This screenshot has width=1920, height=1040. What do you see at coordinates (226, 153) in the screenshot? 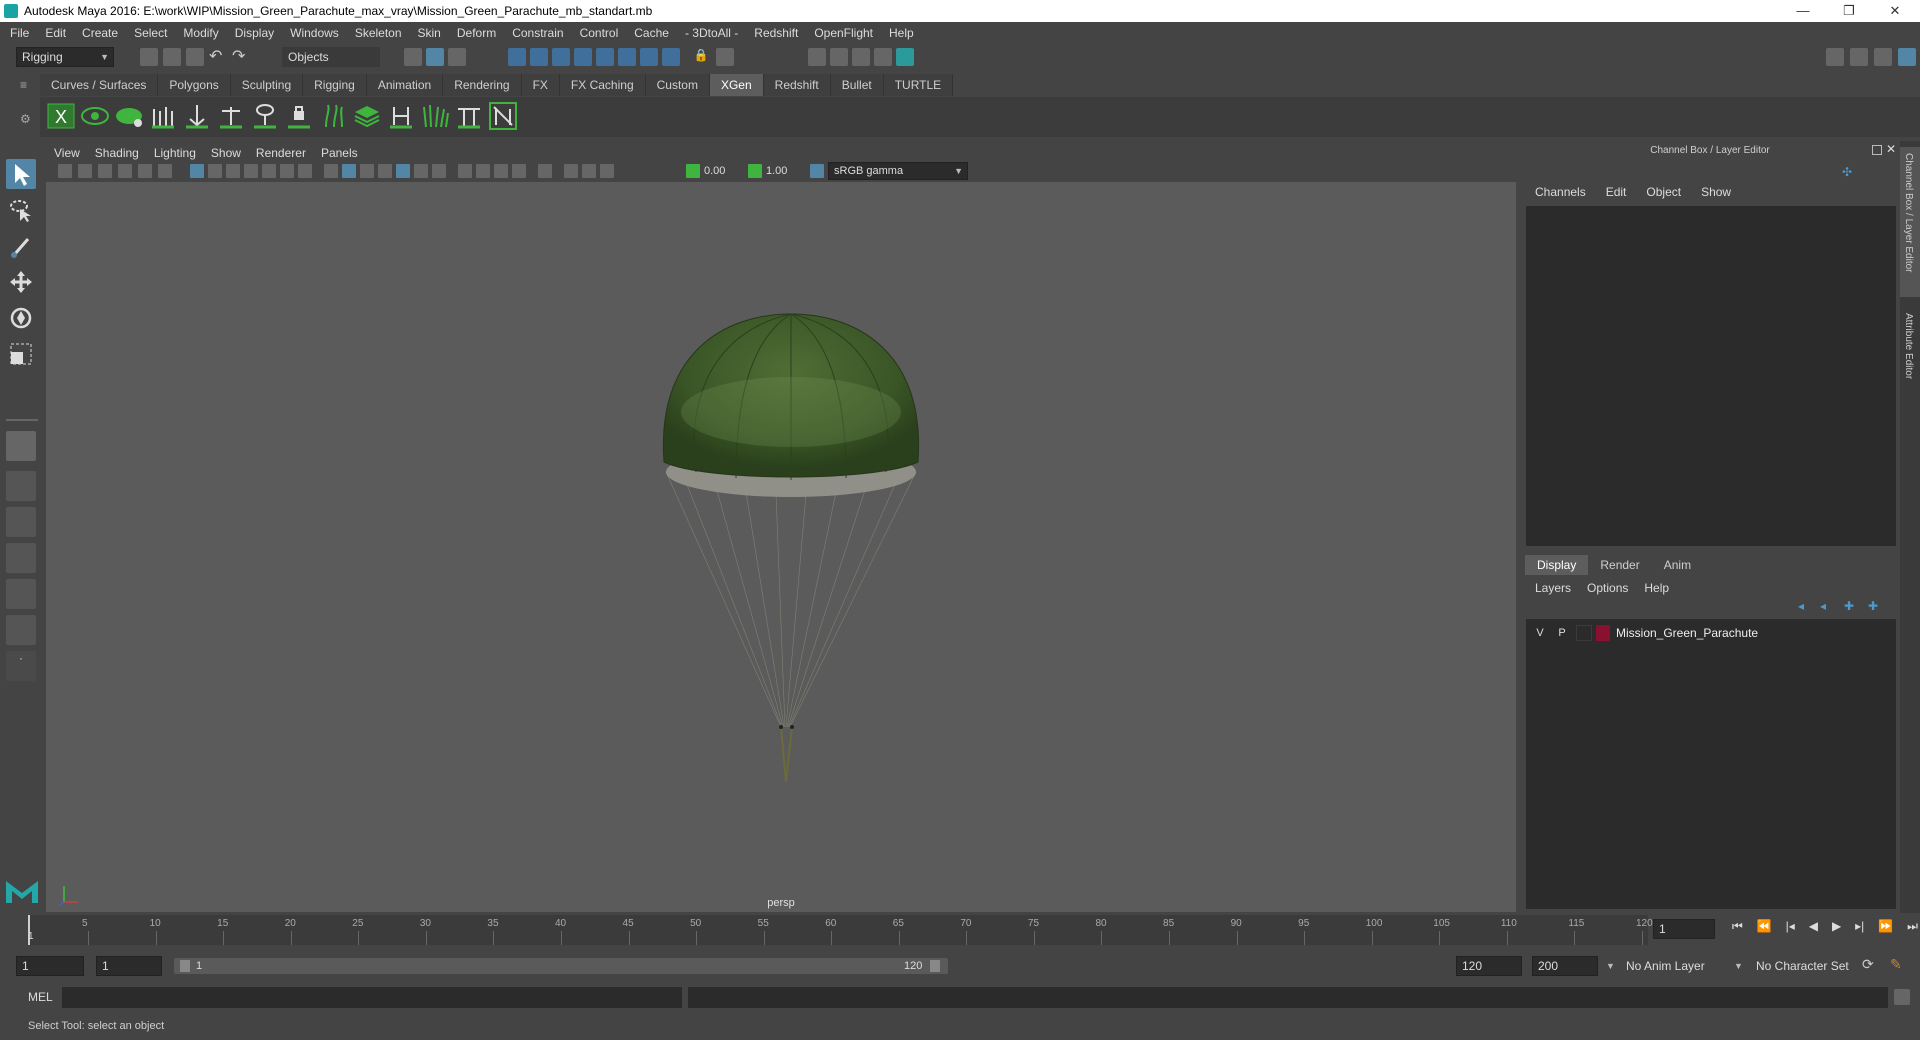
I see `viewport-menu-show: Show` at bounding box center [226, 153].